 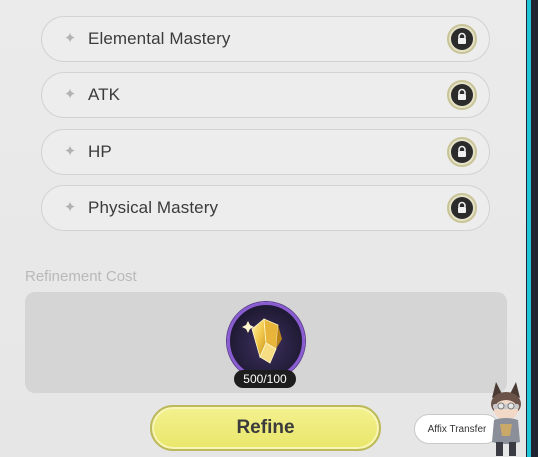 I want to click on affix-row-hp: ✦ HP, so click(x=265, y=152).